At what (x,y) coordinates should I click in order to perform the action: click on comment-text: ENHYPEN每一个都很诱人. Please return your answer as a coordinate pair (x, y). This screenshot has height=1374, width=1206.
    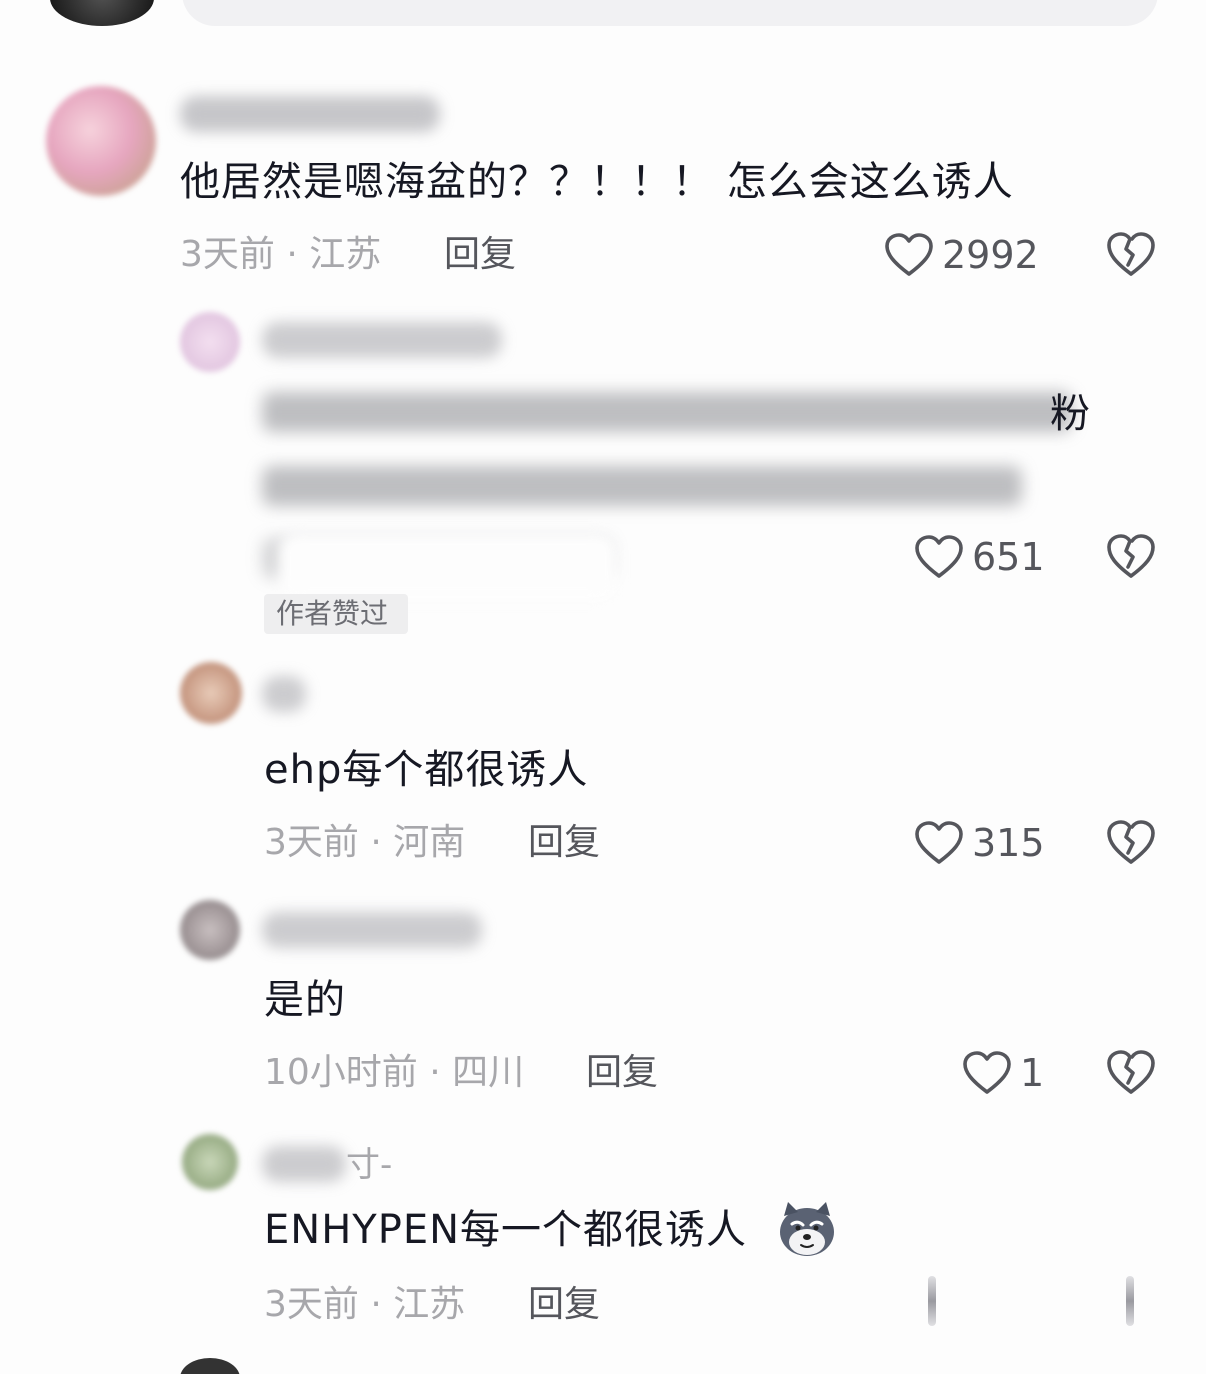
    Looking at the image, I should click on (506, 1230).